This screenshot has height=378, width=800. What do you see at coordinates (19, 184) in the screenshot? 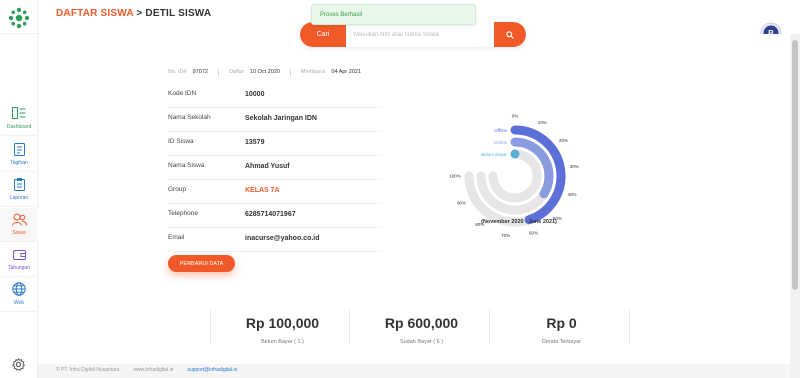
I see `report-icon` at bounding box center [19, 184].